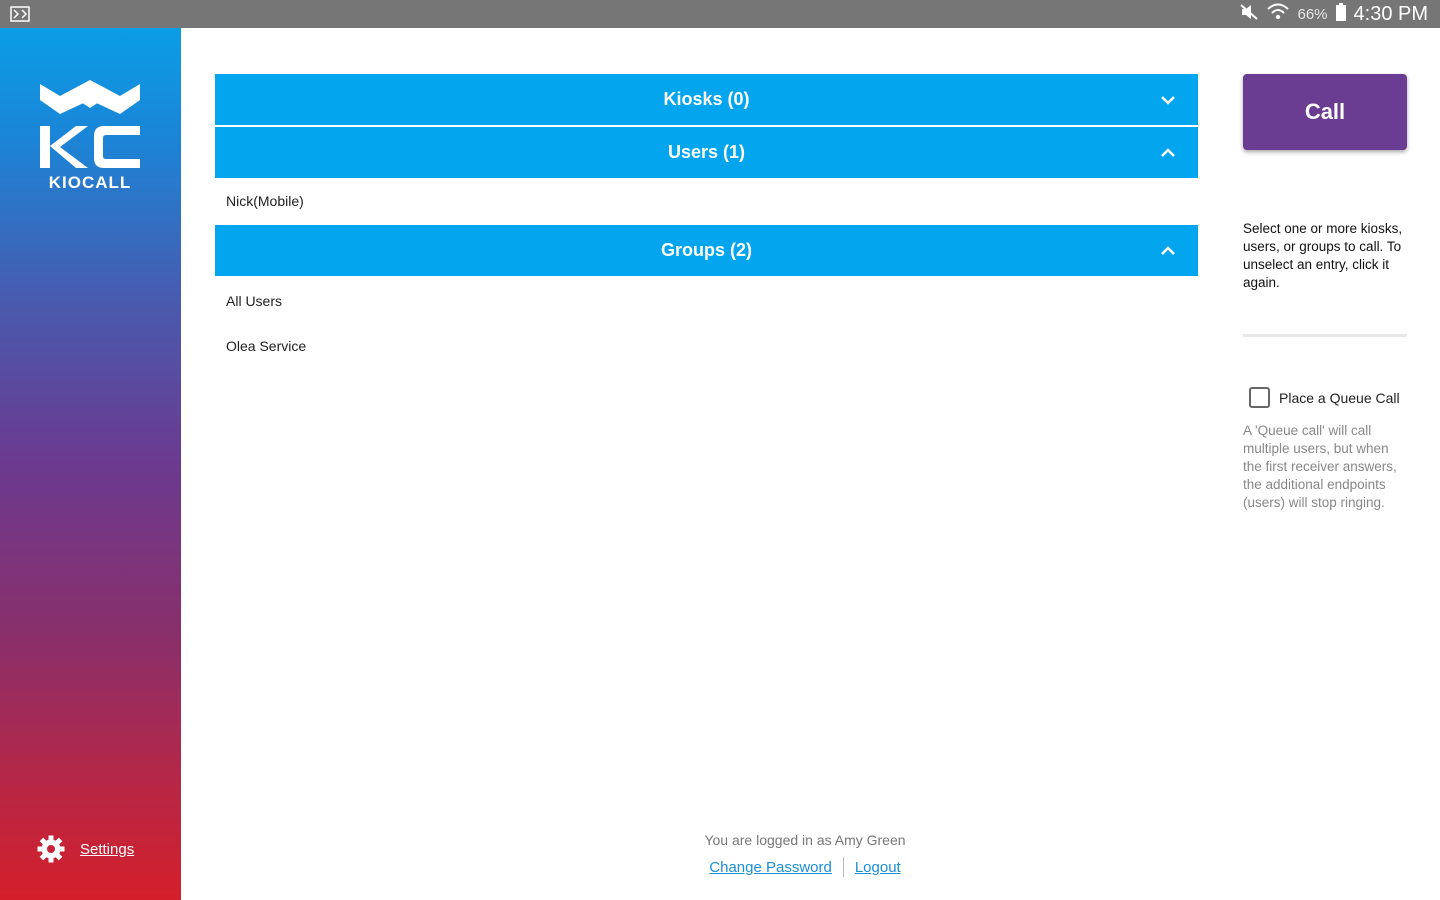 The image size is (1440, 900). Describe the element at coordinates (843, 867) in the screenshot. I see `link-separator` at that location.